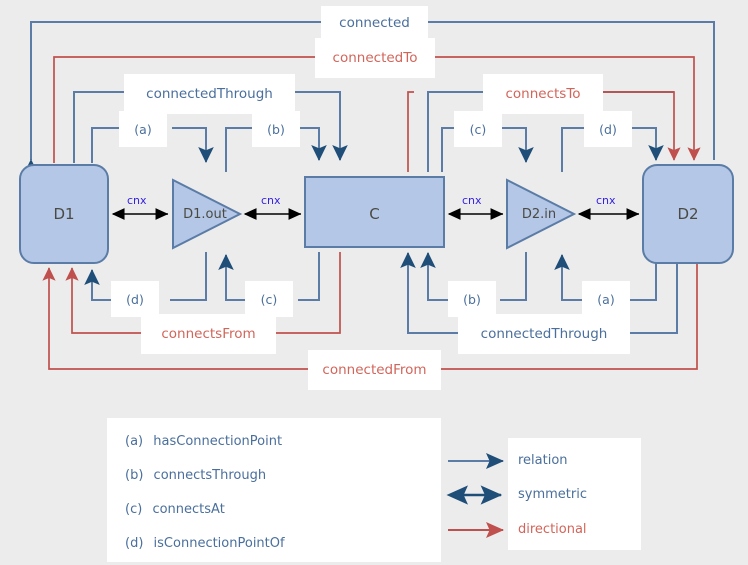  I want to click on edge-label-connectsTo: connectsTo, so click(543, 94).